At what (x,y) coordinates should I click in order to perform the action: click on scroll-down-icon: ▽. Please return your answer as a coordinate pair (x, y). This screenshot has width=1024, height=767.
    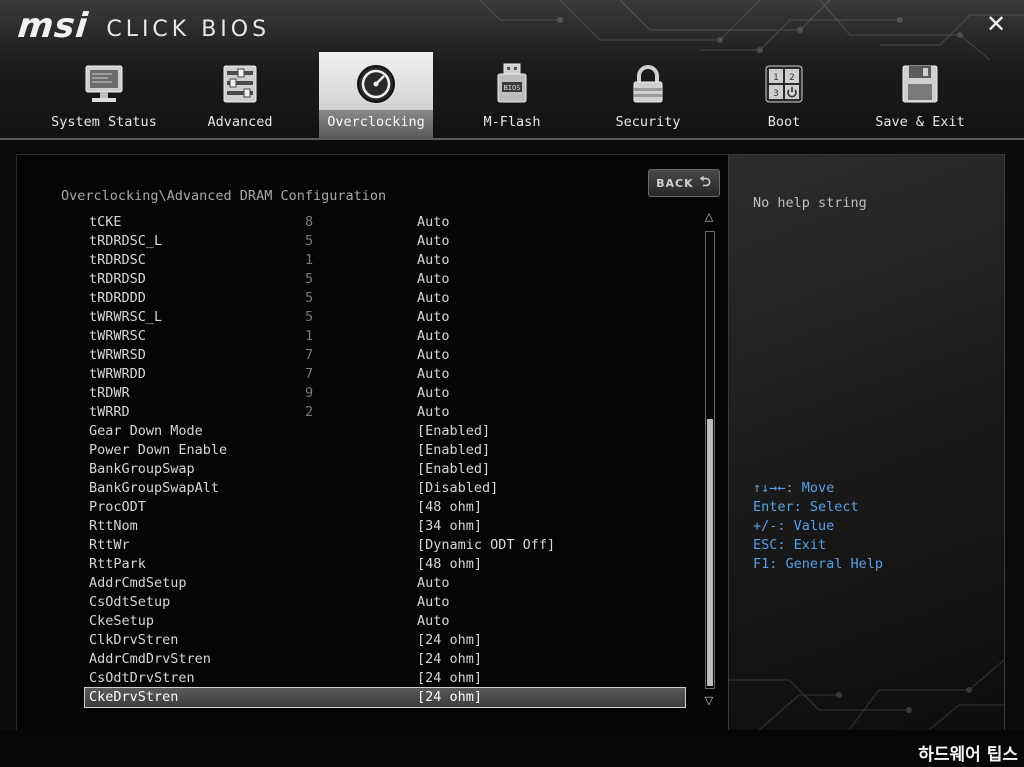
    Looking at the image, I should click on (709, 701).